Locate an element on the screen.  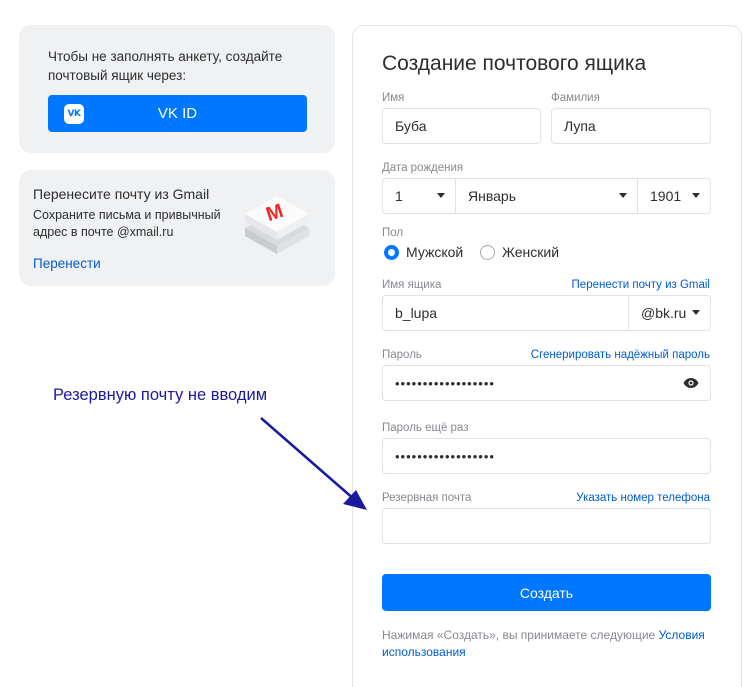
mailbox-label: Имя ящика is located at coordinates (412, 285).